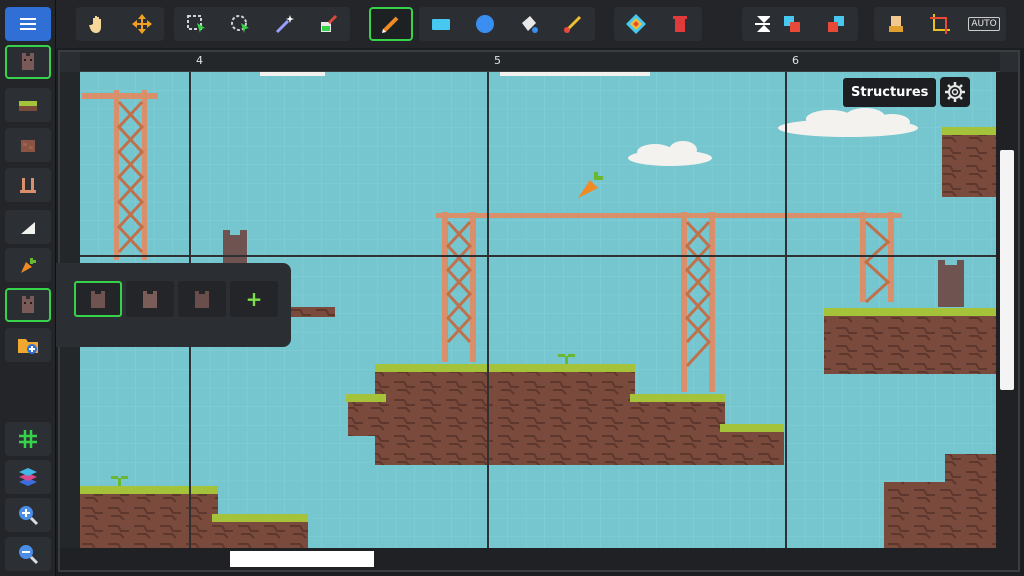  What do you see at coordinates (795, 60) in the screenshot?
I see `ruler-mark: 6` at bounding box center [795, 60].